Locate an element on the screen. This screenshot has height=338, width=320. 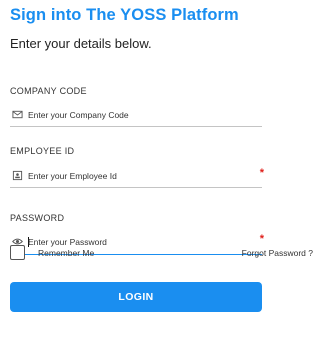
employee-id-field: * is located at coordinates (137, 177).